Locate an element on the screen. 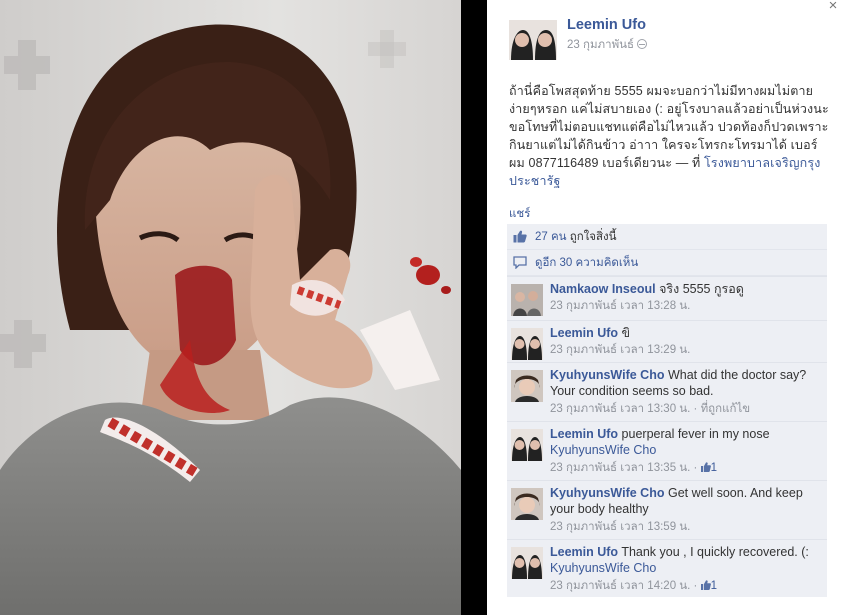 Image resolution: width=842 pixels, height=615 pixels. commenter-name: Namkaow Inseoul is located at coordinates (603, 289).